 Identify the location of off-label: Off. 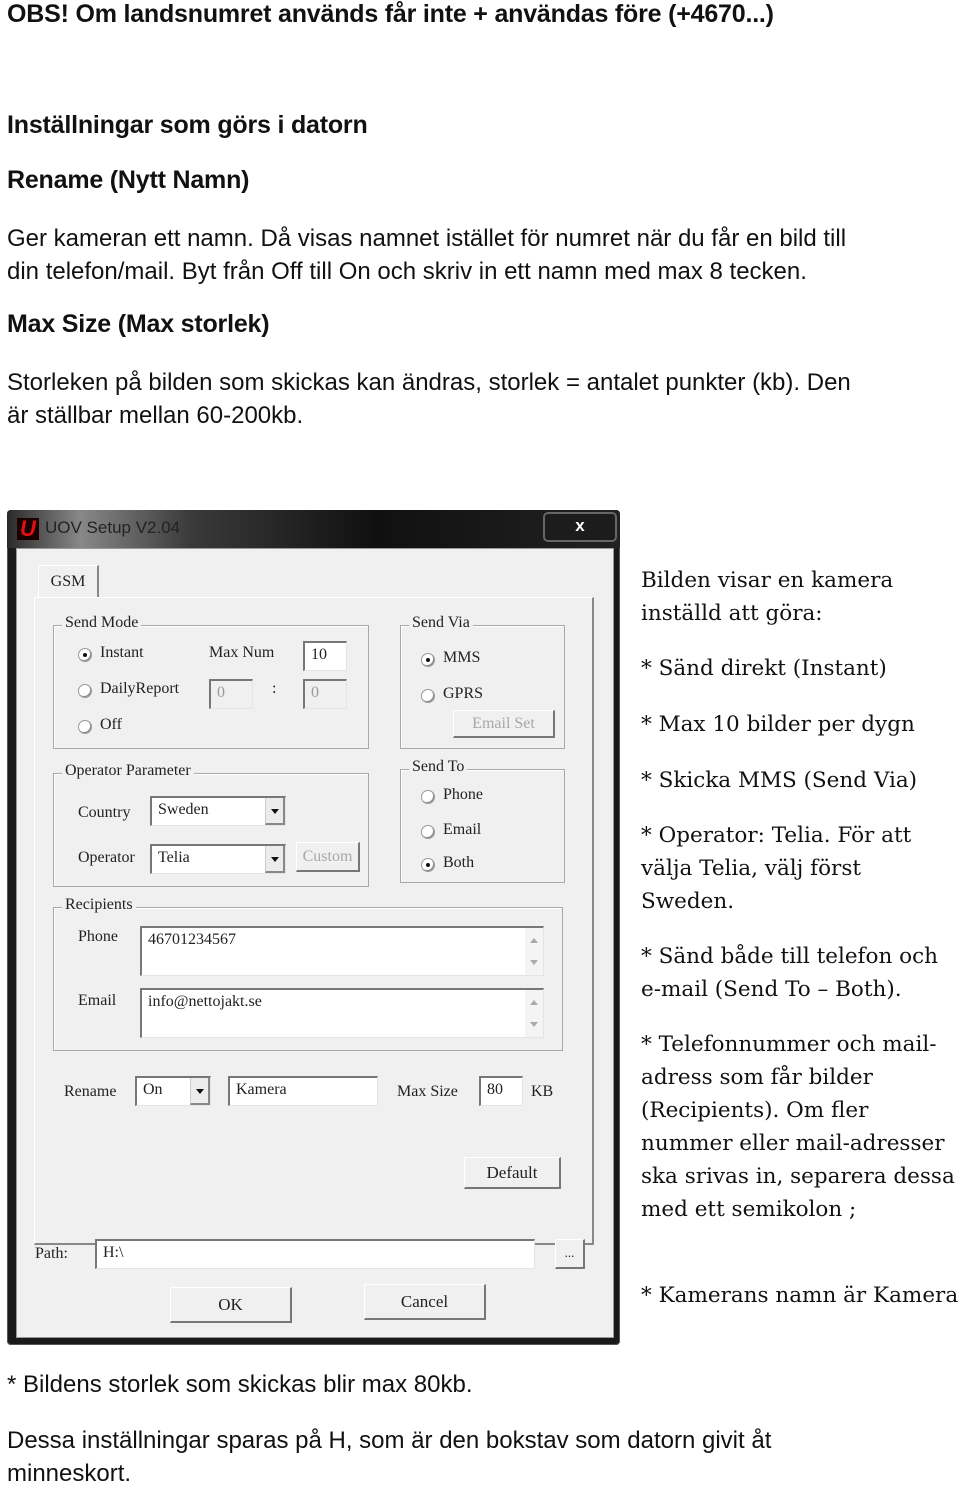
(111, 724).